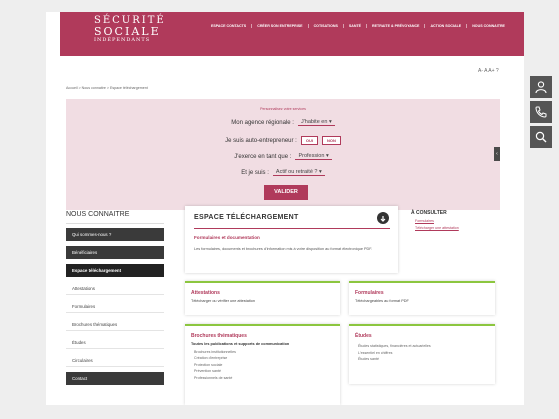 This screenshot has height=419, width=559. Describe the element at coordinates (383, 218) in the screenshot. I see `download-icon` at that location.